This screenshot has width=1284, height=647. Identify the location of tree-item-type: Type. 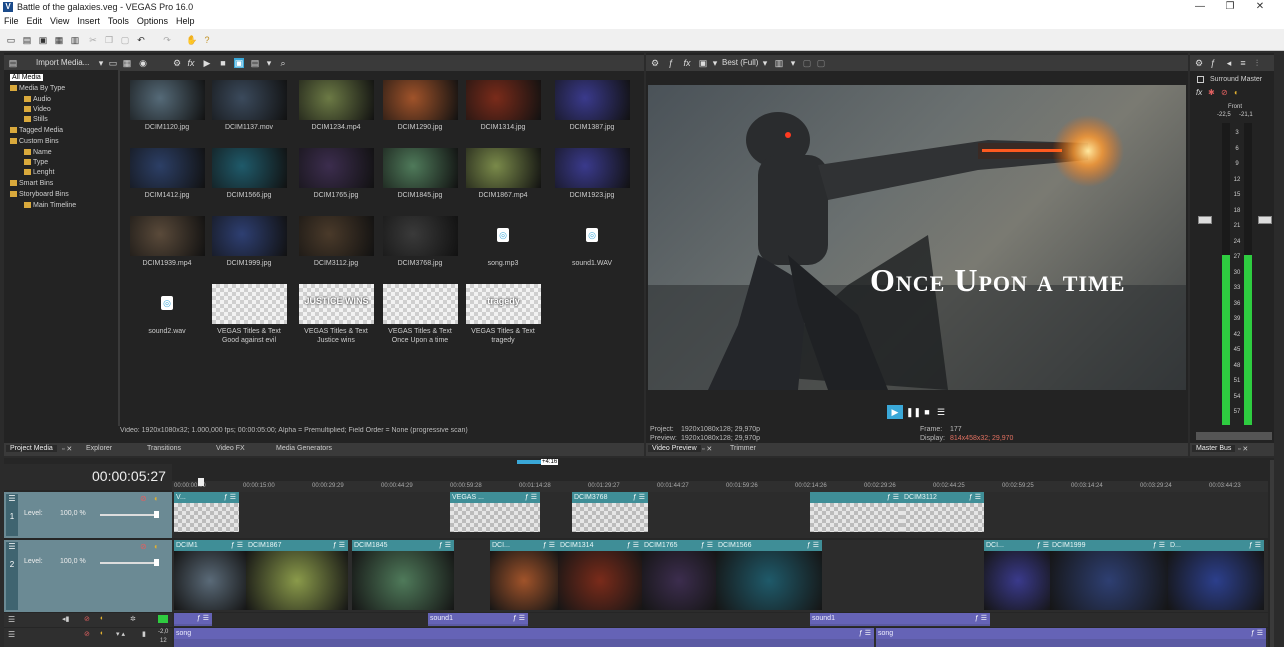
(36, 162).